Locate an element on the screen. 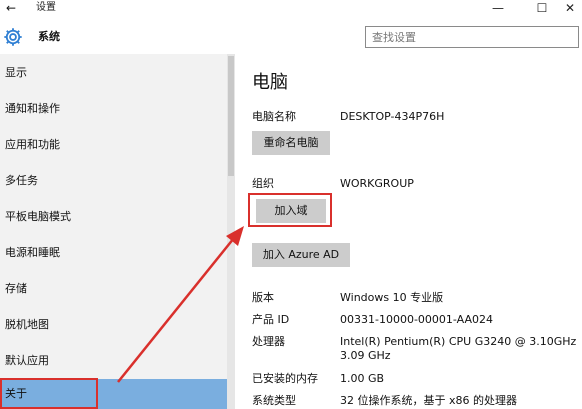 The image size is (582, 409). sidebar-item-label: 电源和睡眠 is located at coordinates (32, 252).